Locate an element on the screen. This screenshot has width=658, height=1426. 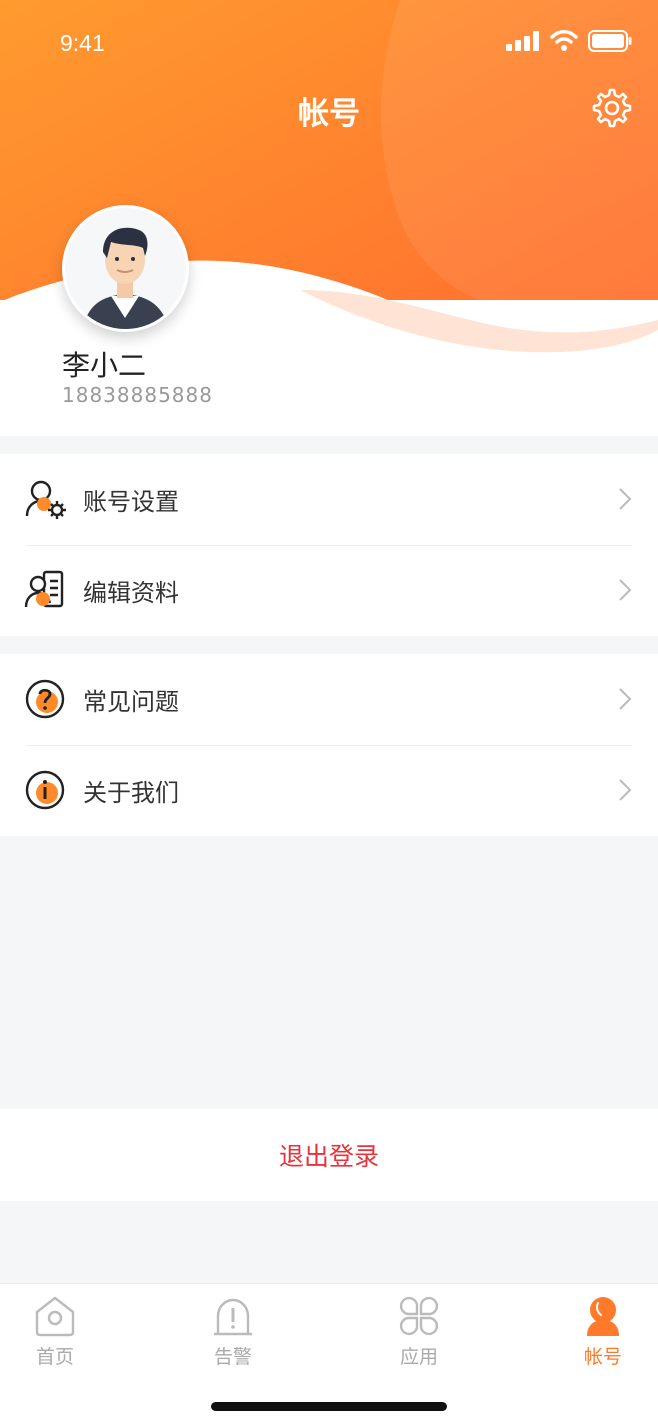
home-icon is located at coordinates (55, 1316).